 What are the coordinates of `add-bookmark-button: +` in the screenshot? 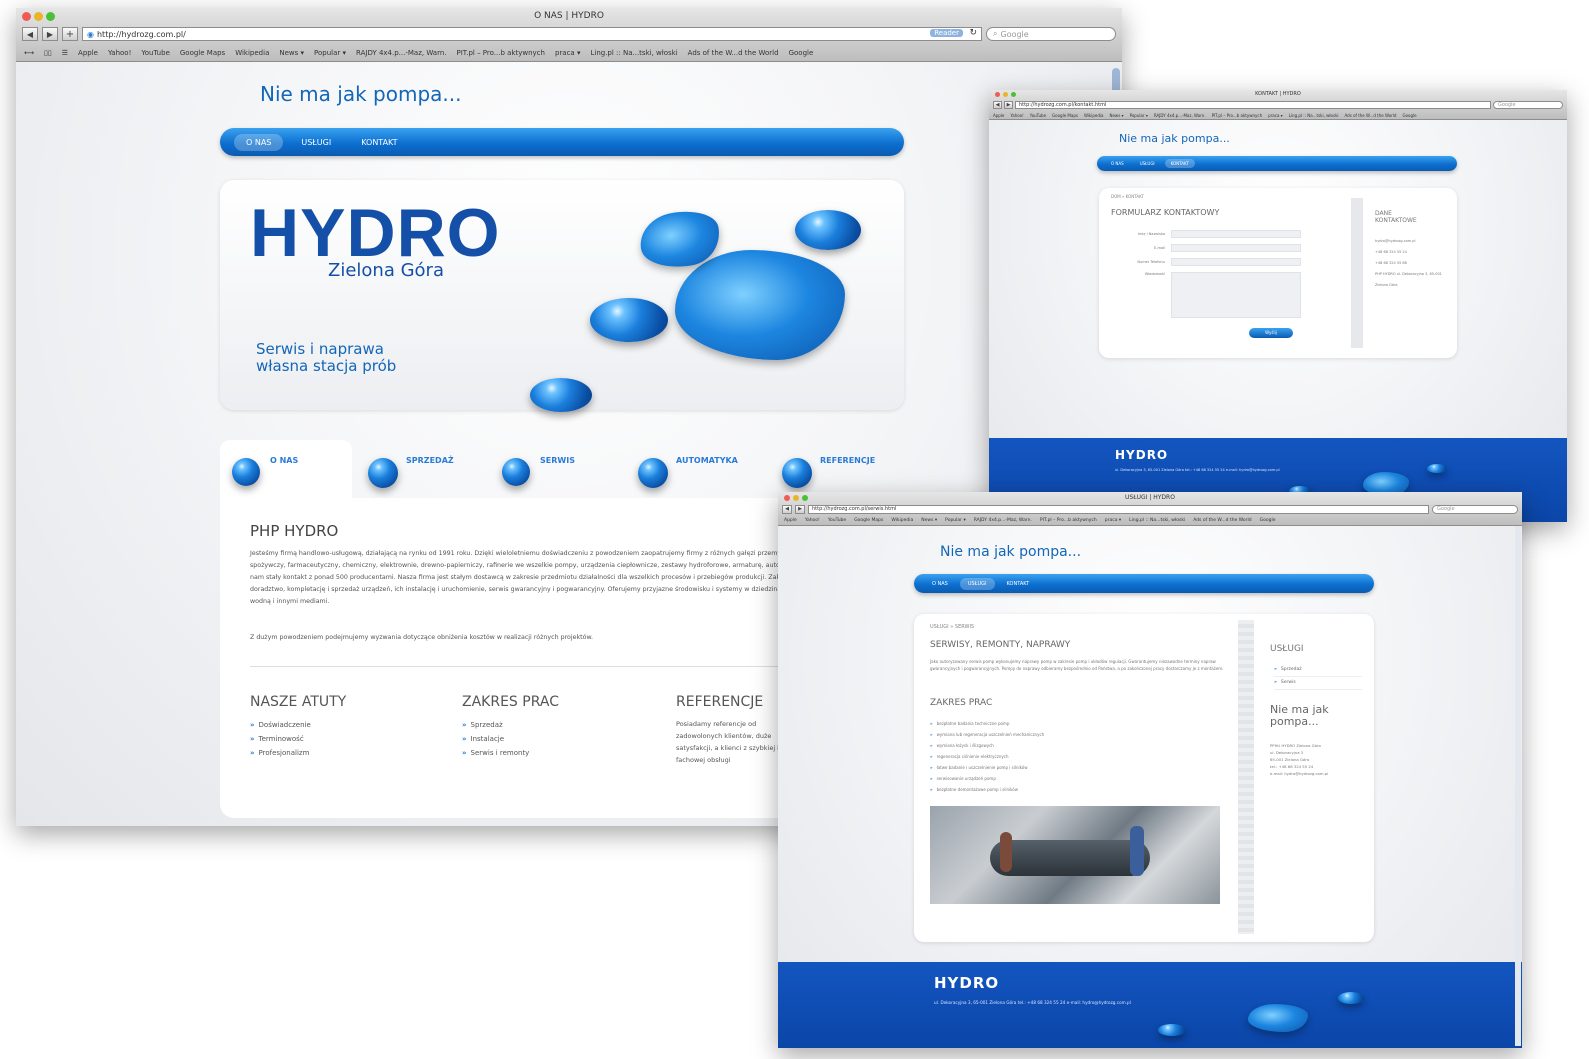 It's located at (70, 34).